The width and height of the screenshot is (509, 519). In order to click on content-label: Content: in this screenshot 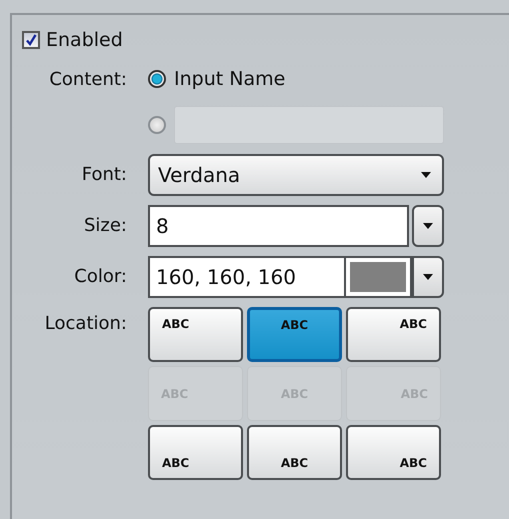, I will do `click(87, 80)`.